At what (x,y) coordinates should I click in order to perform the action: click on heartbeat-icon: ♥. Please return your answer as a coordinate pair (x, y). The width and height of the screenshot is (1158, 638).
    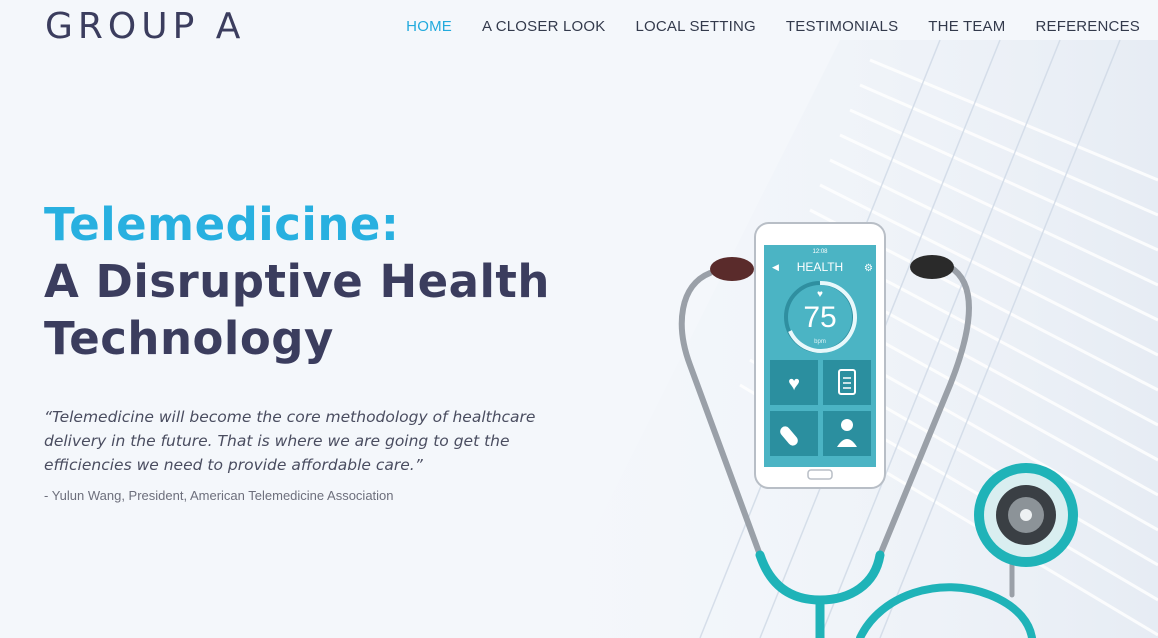
    Looking at the image, I should click on (794, 384).